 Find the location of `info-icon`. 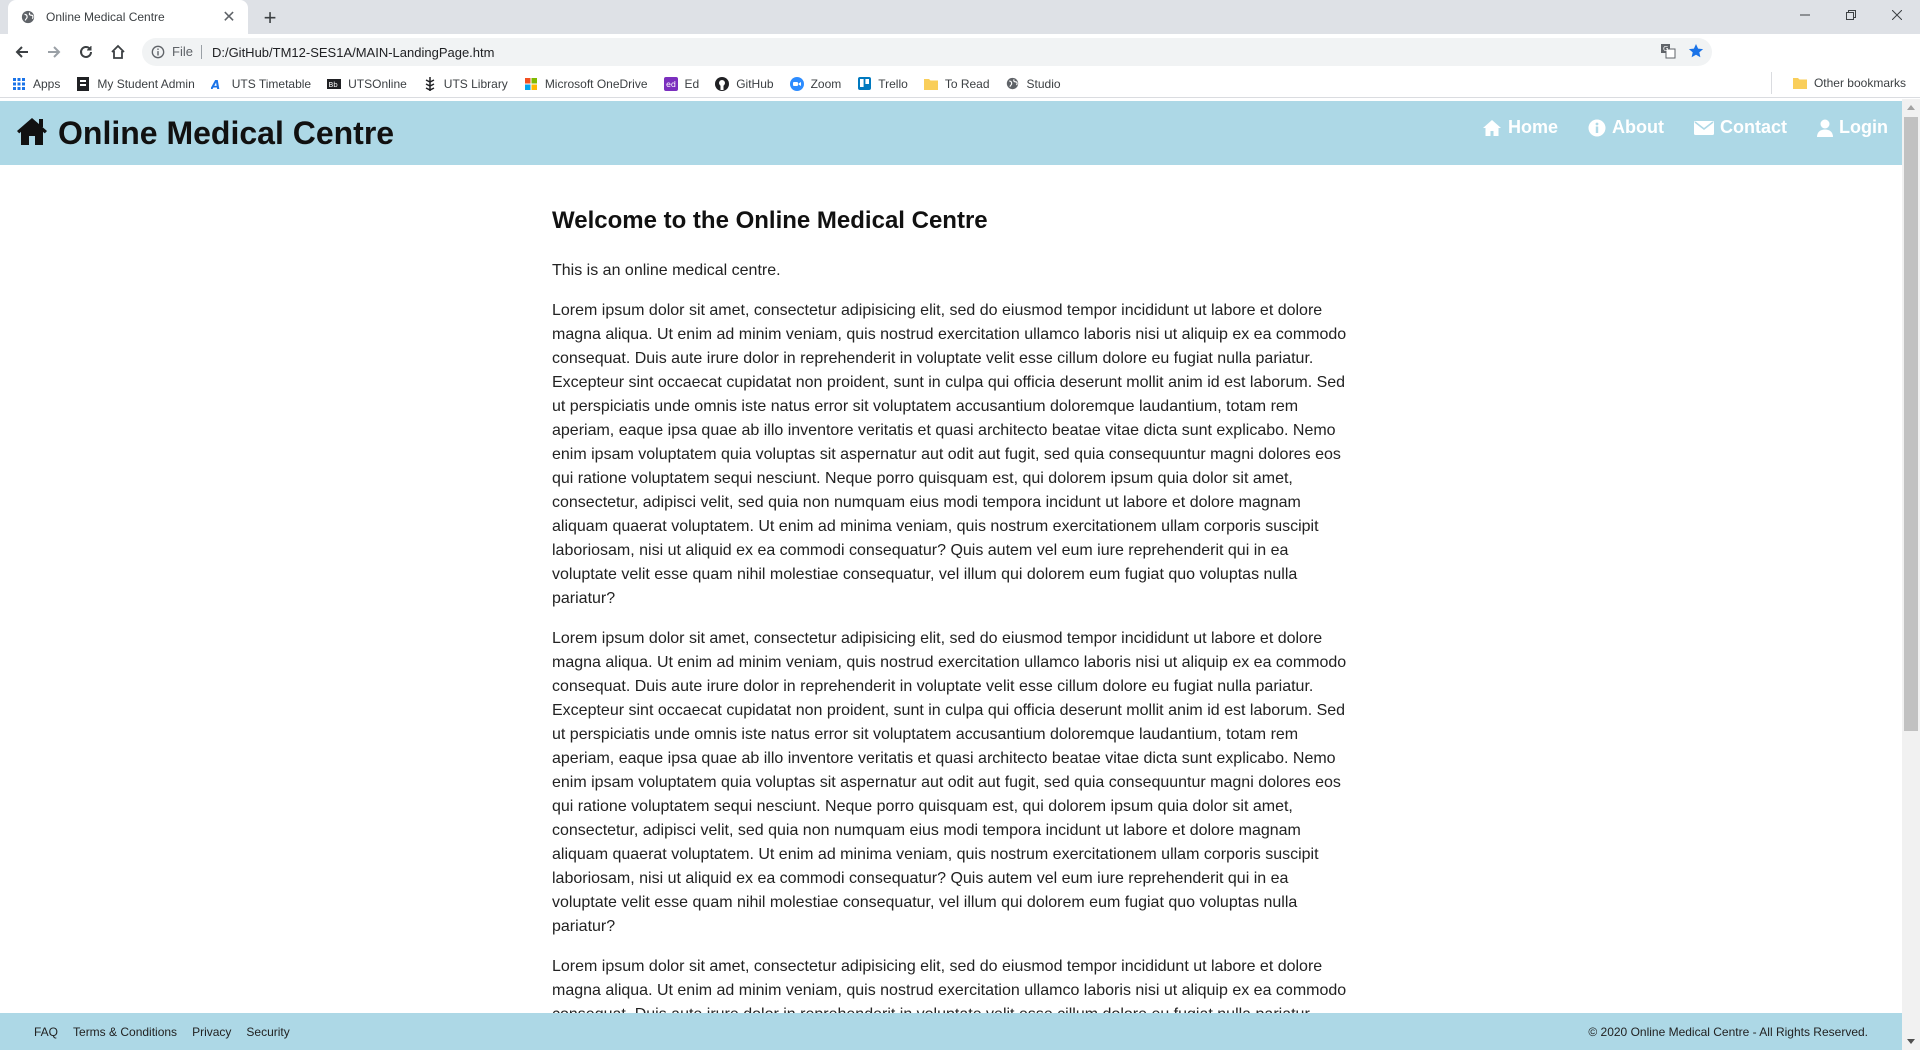

info-icon is located at coordinates (1597, 127).